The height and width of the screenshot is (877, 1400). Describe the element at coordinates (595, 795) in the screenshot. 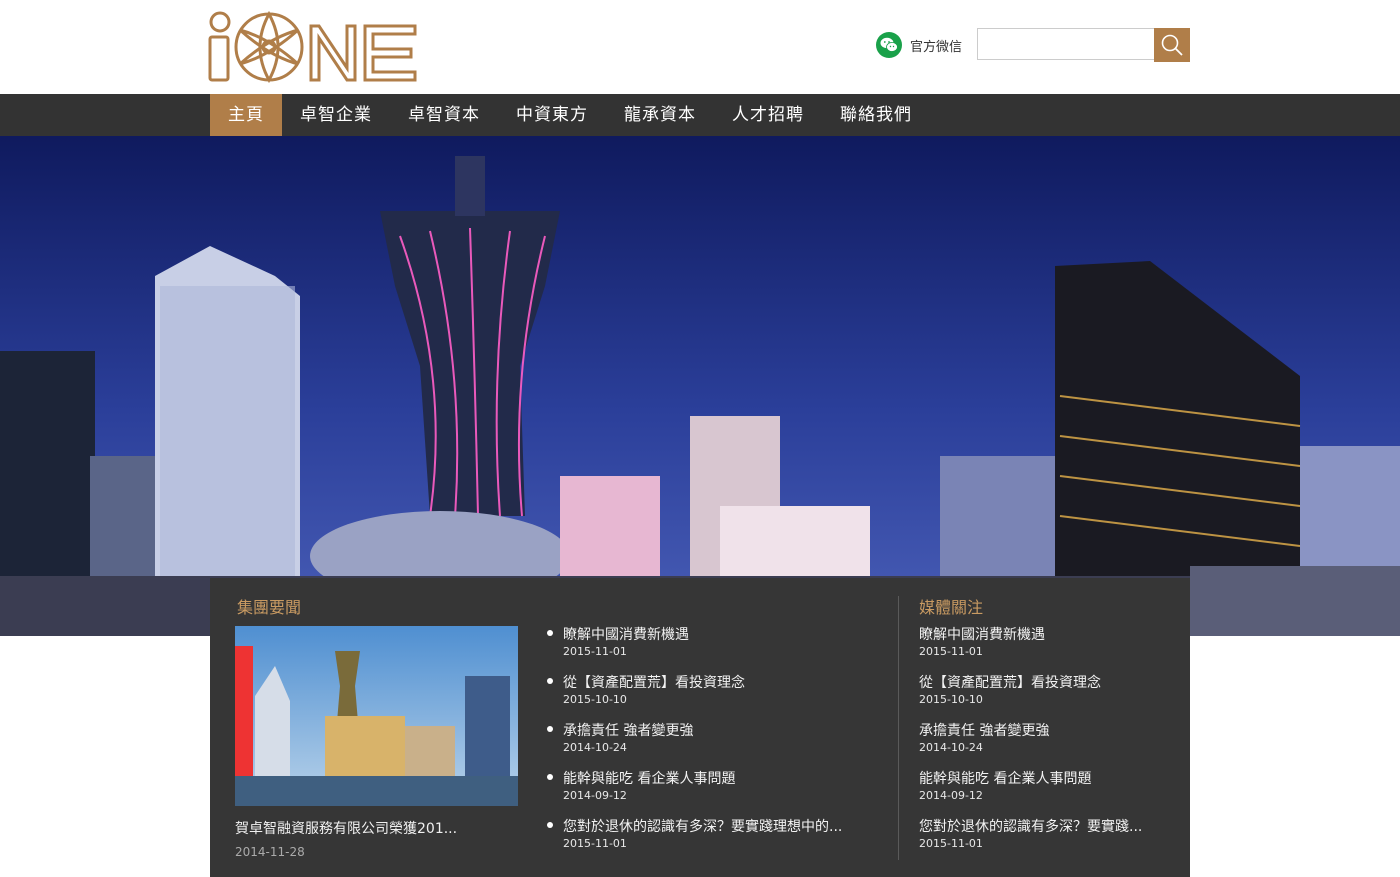

I see `news-date: 2014-09-12` at that location.